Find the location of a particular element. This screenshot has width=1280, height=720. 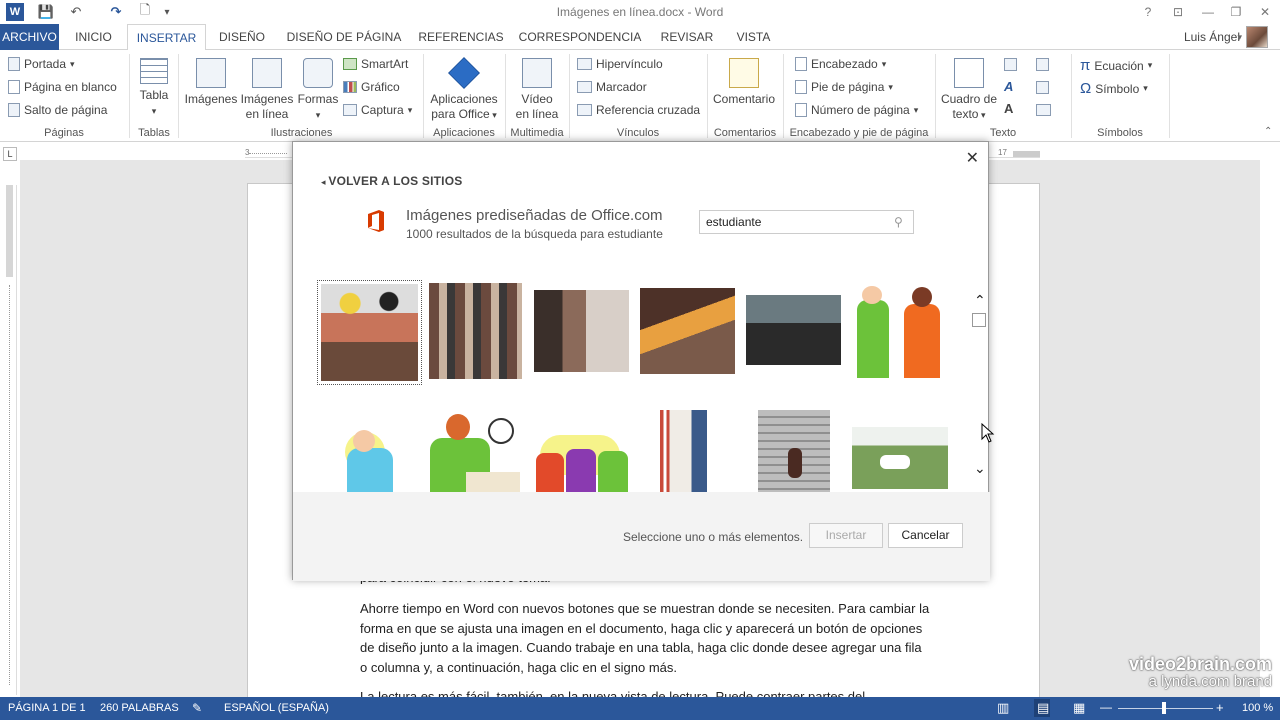

tab-diseno: DISEÑO is located at coordinates (242, 37).